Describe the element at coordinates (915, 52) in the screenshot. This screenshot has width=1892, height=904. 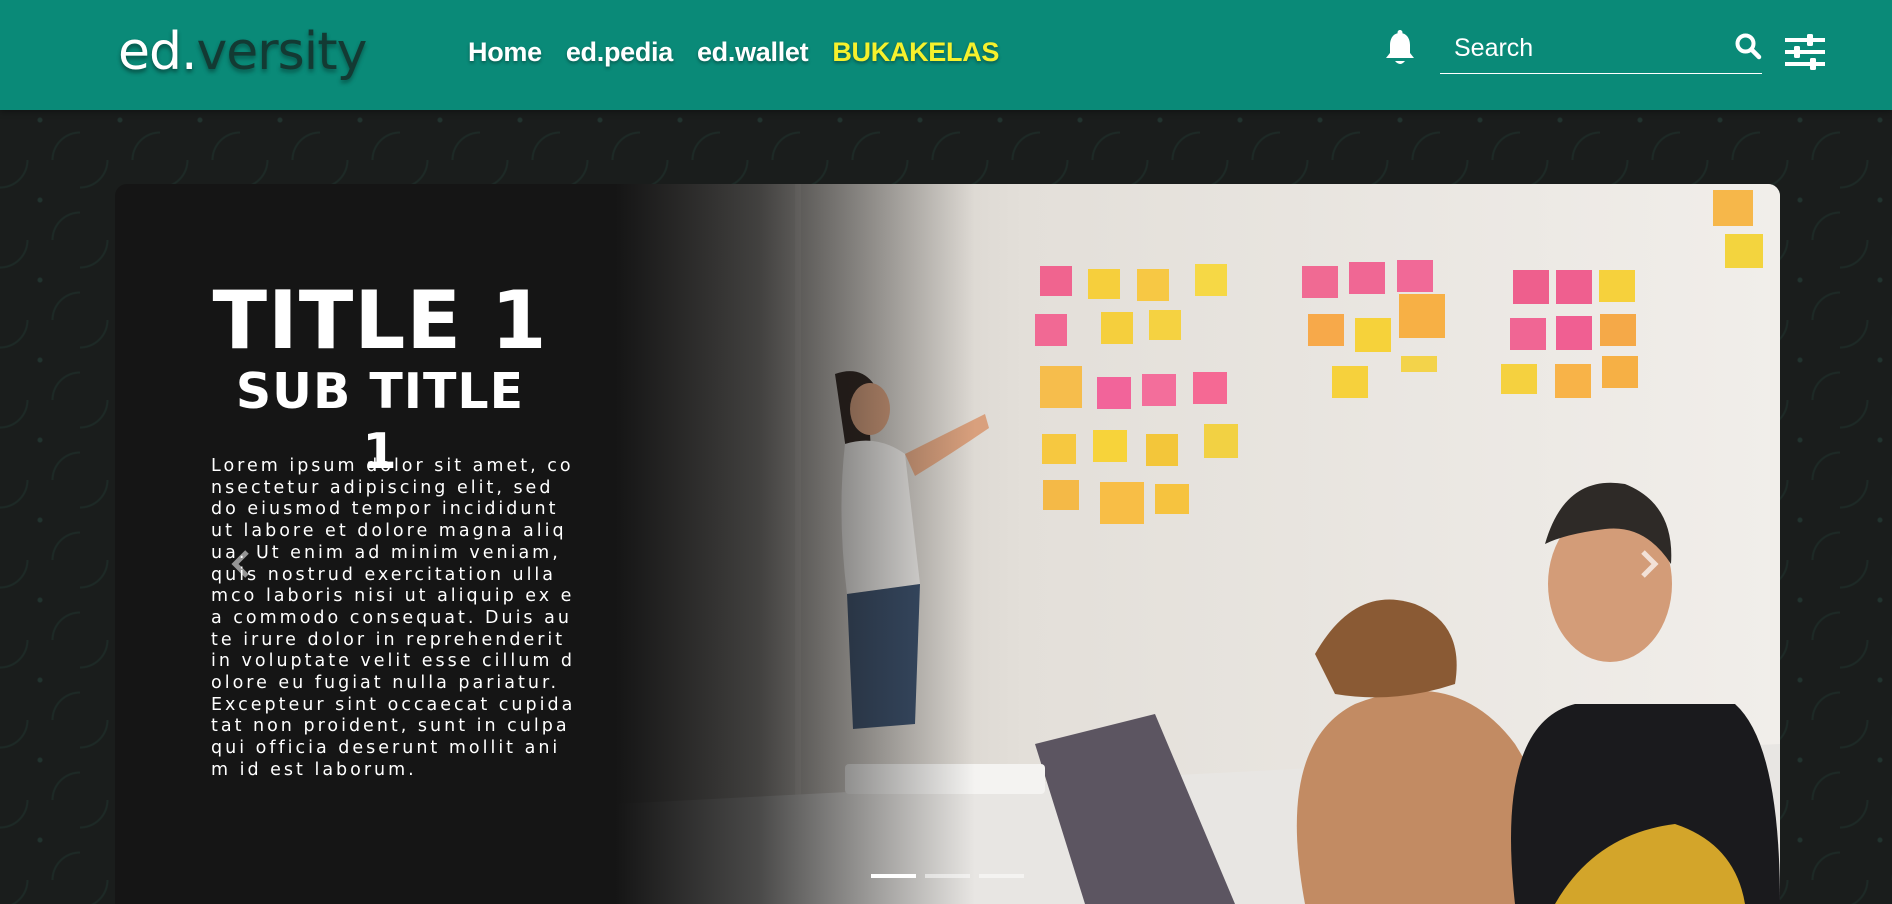
I see `nav-bukakelas: BUKAKELAS` at that location.